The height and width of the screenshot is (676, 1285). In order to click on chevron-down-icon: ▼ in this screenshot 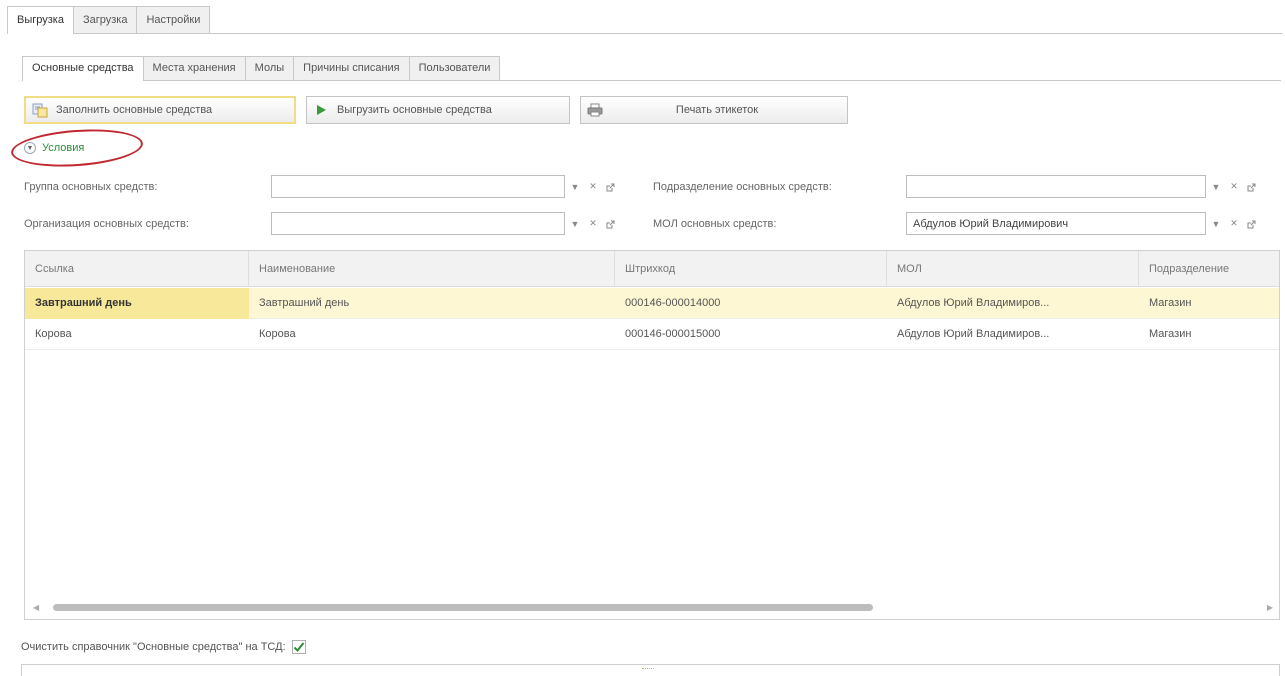, I will do `click(30, 148)`.